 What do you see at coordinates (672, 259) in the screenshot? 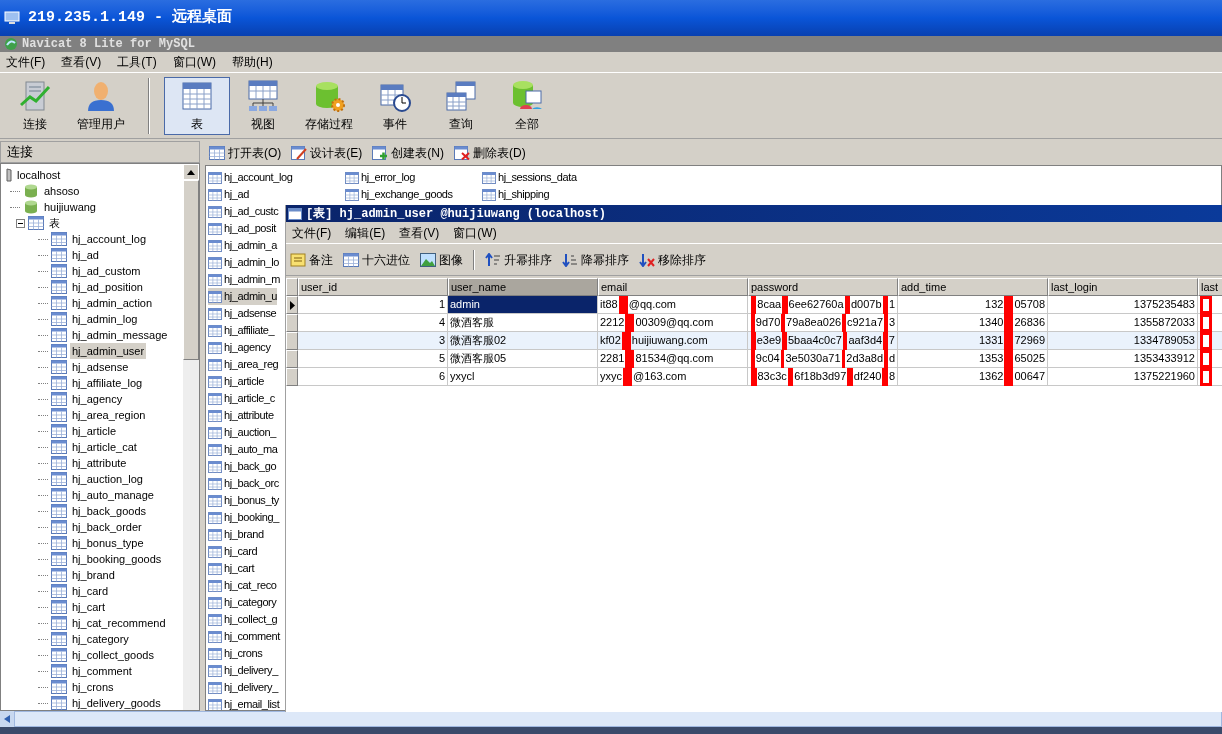
I see `toolbar-button: 移除排序` at bounding box center [672, 259].